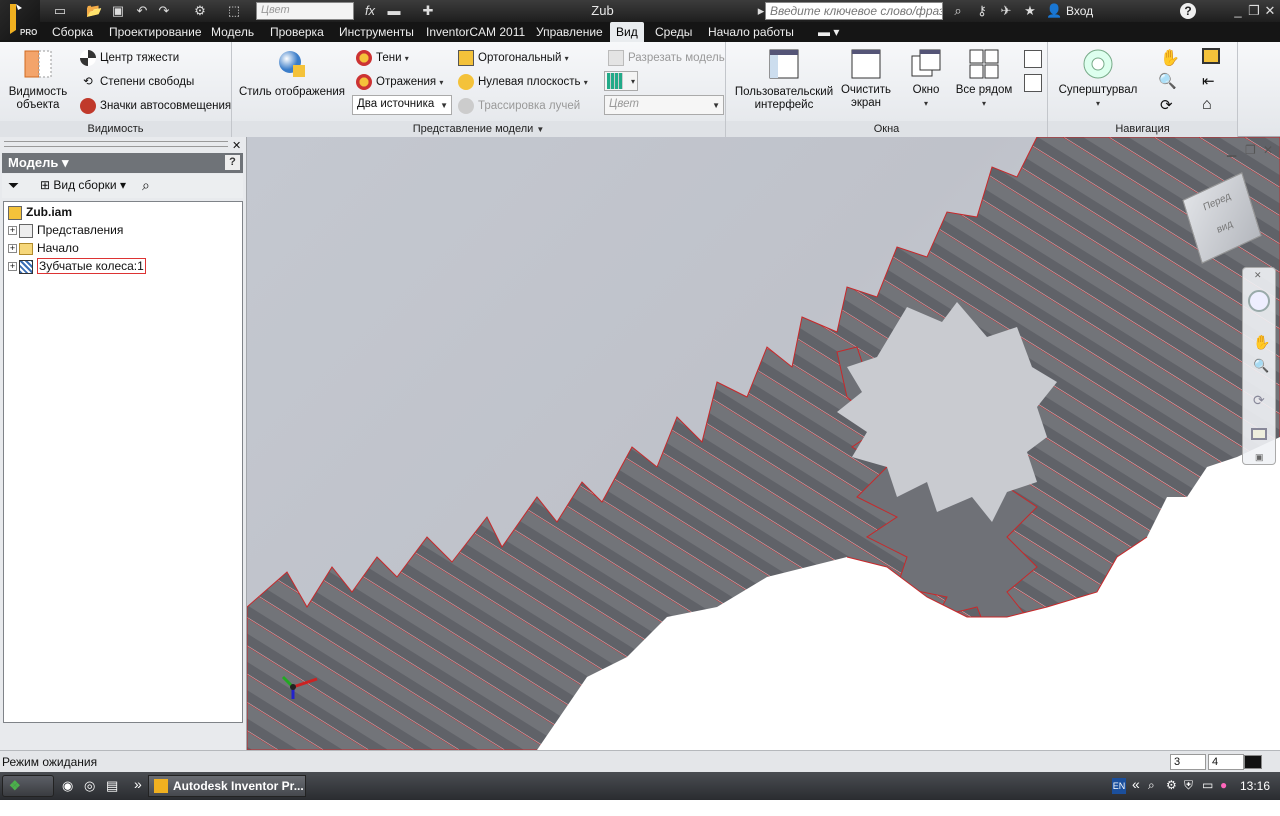  I want to click on light-source-select: Два источника ▼, so click(402, 105).